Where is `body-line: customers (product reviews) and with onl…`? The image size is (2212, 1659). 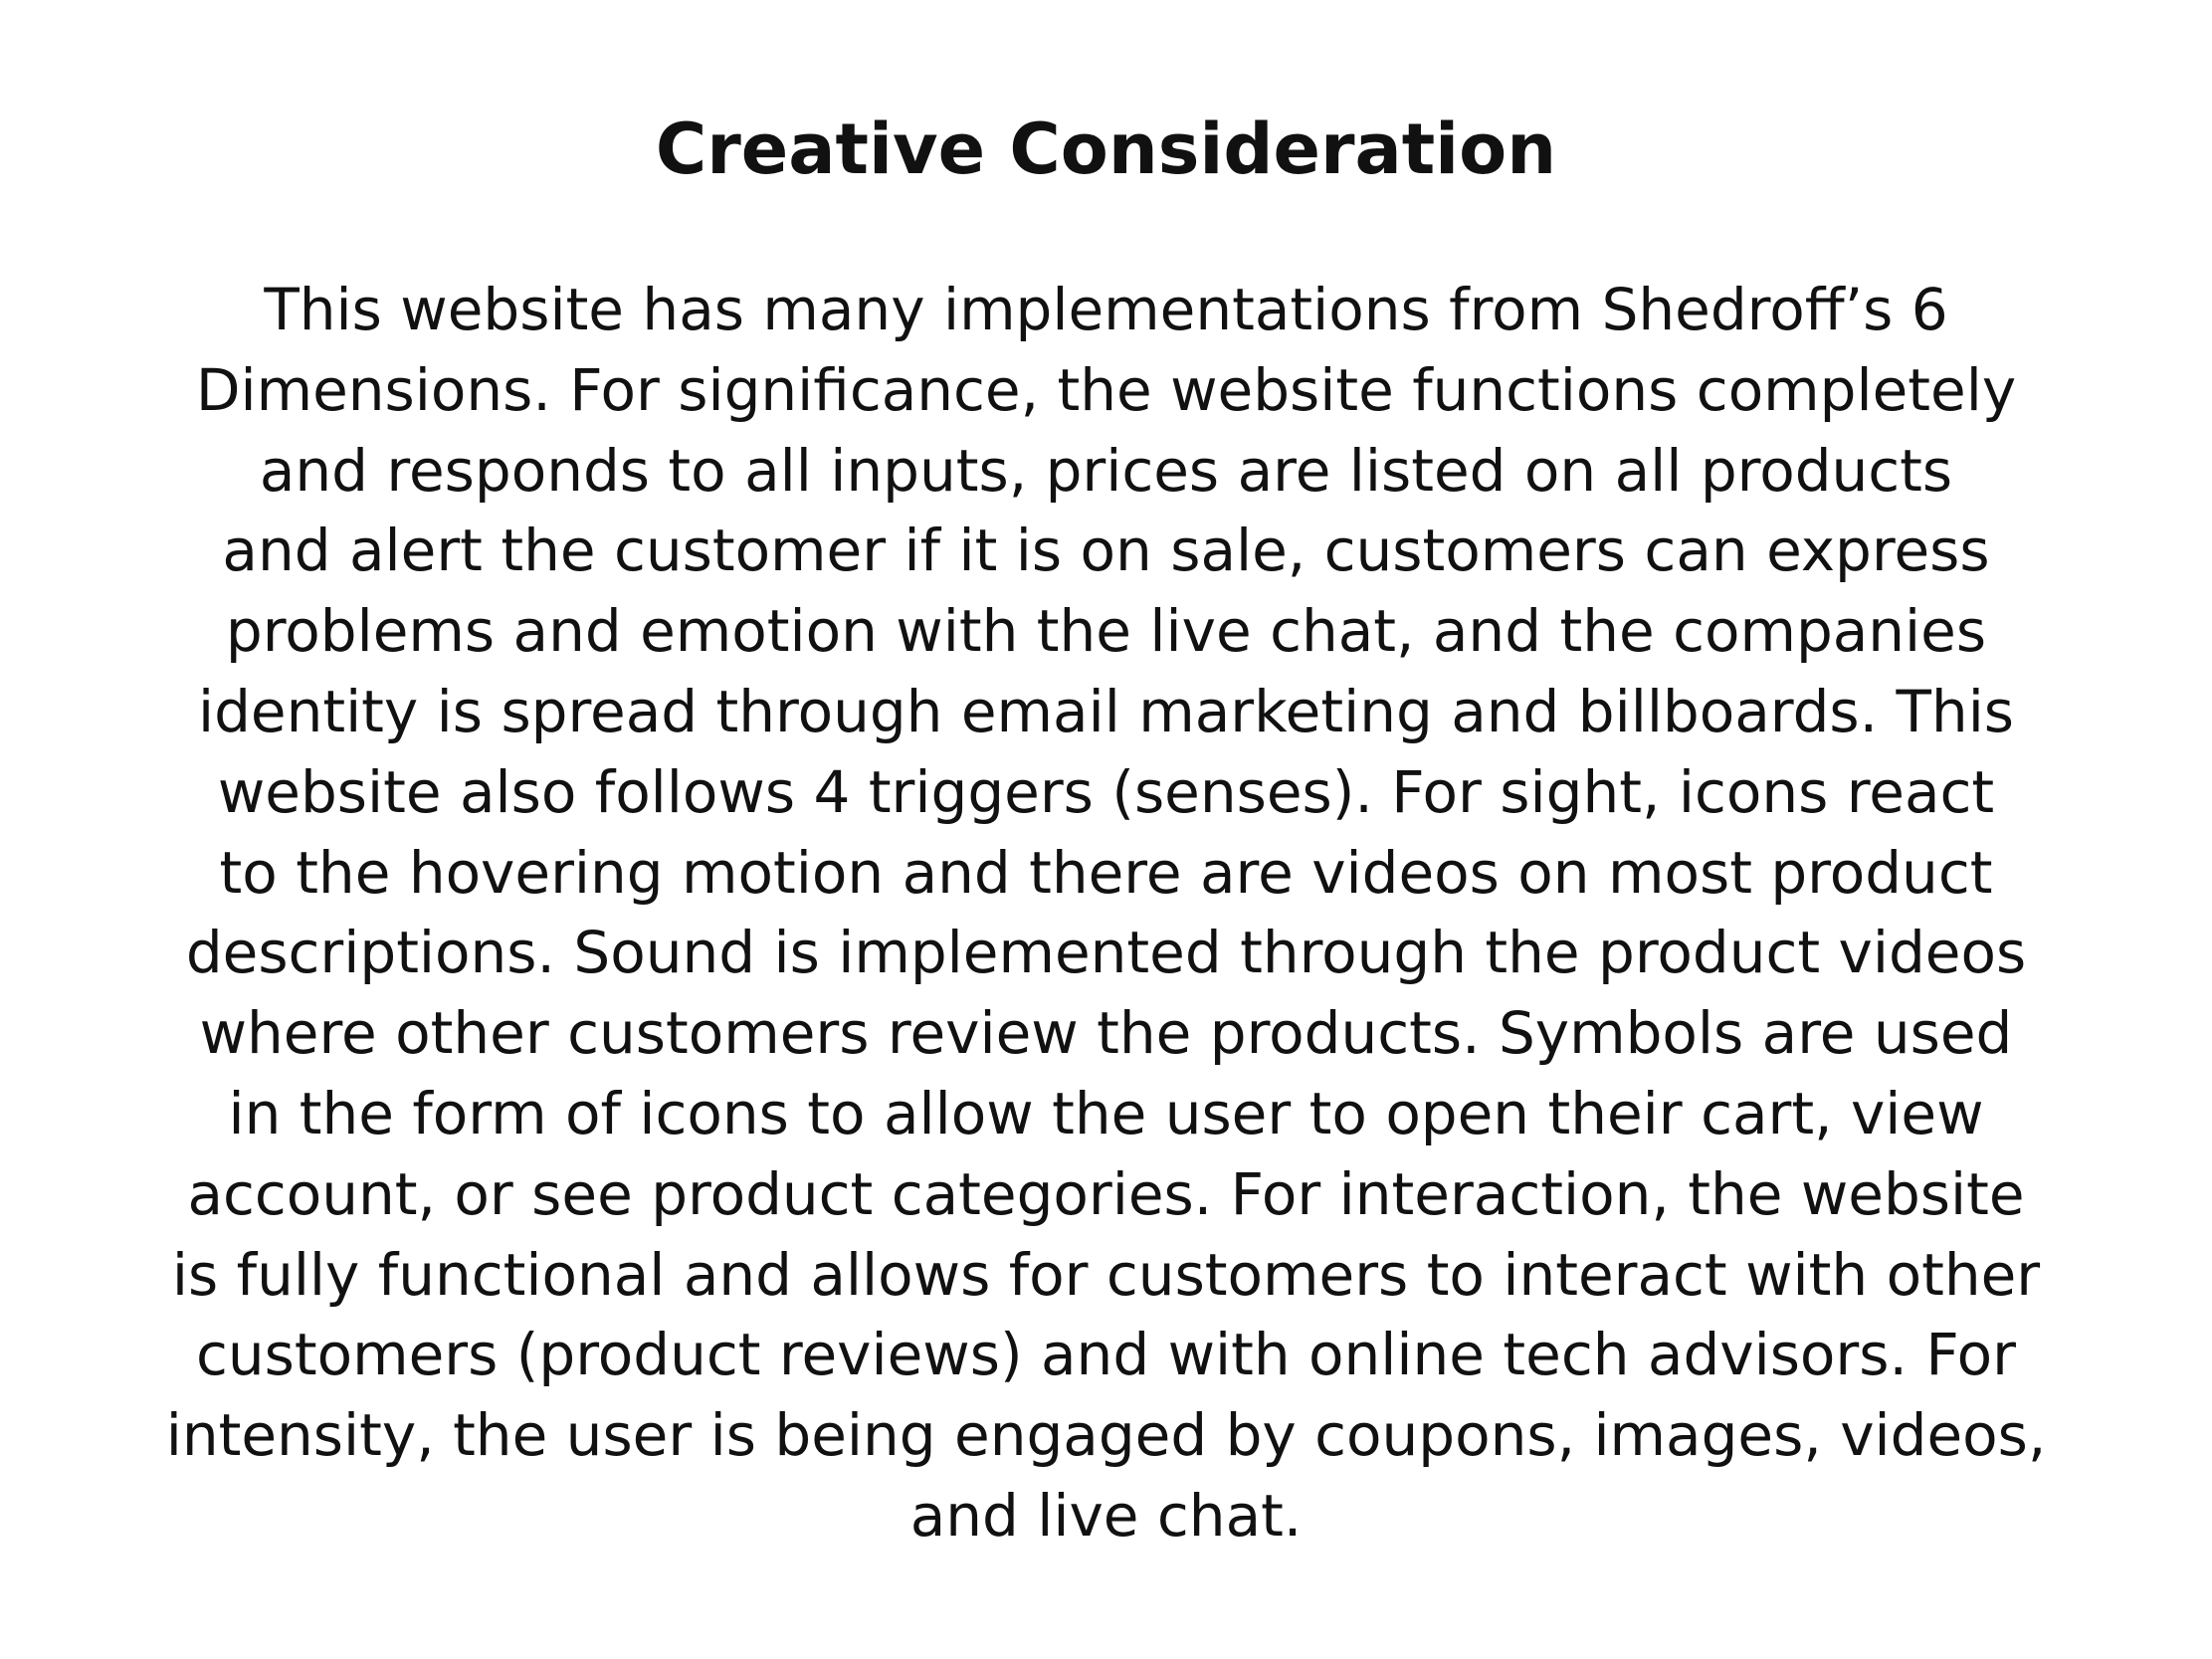
body-line: customers (product reviews) and with onl… is located at coordinates (1106, 1355).